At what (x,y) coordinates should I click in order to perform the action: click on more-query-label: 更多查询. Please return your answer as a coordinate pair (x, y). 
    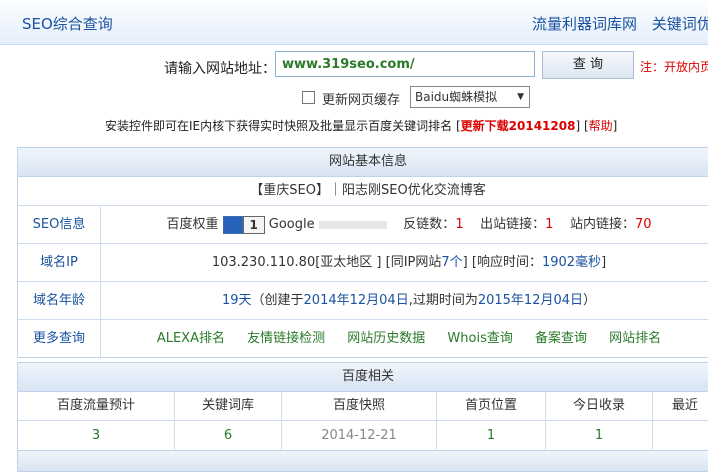
    Looking at the image, I should click on (59, 338).